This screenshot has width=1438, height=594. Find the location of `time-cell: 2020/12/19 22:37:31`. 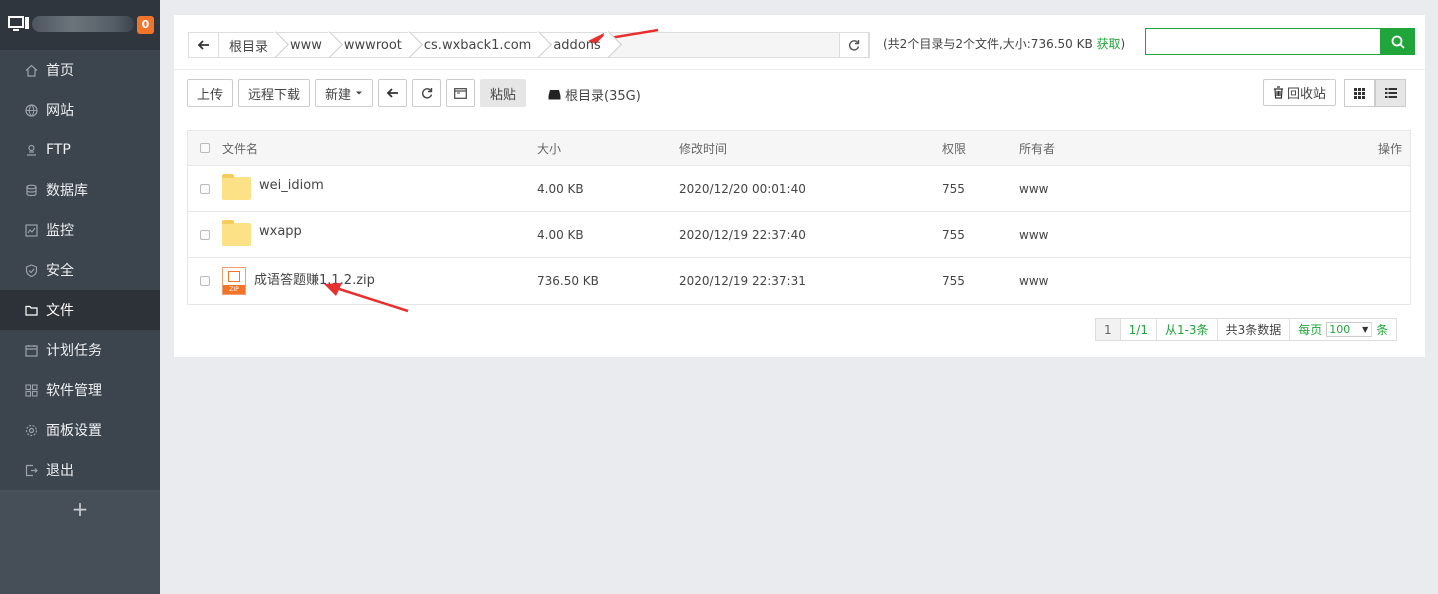

time-cell: 2020/12/19 22:37:31 is located at coordinates (742, 281).